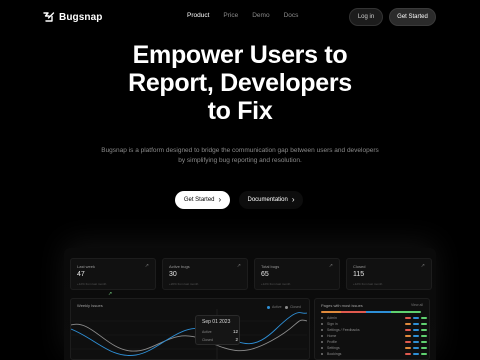 Image resolution: width=480 pixels, height=360 pixels. Describe the element at coordinates (333, 348) in the screenshot. I see `list-item-label: Settings` at that location.